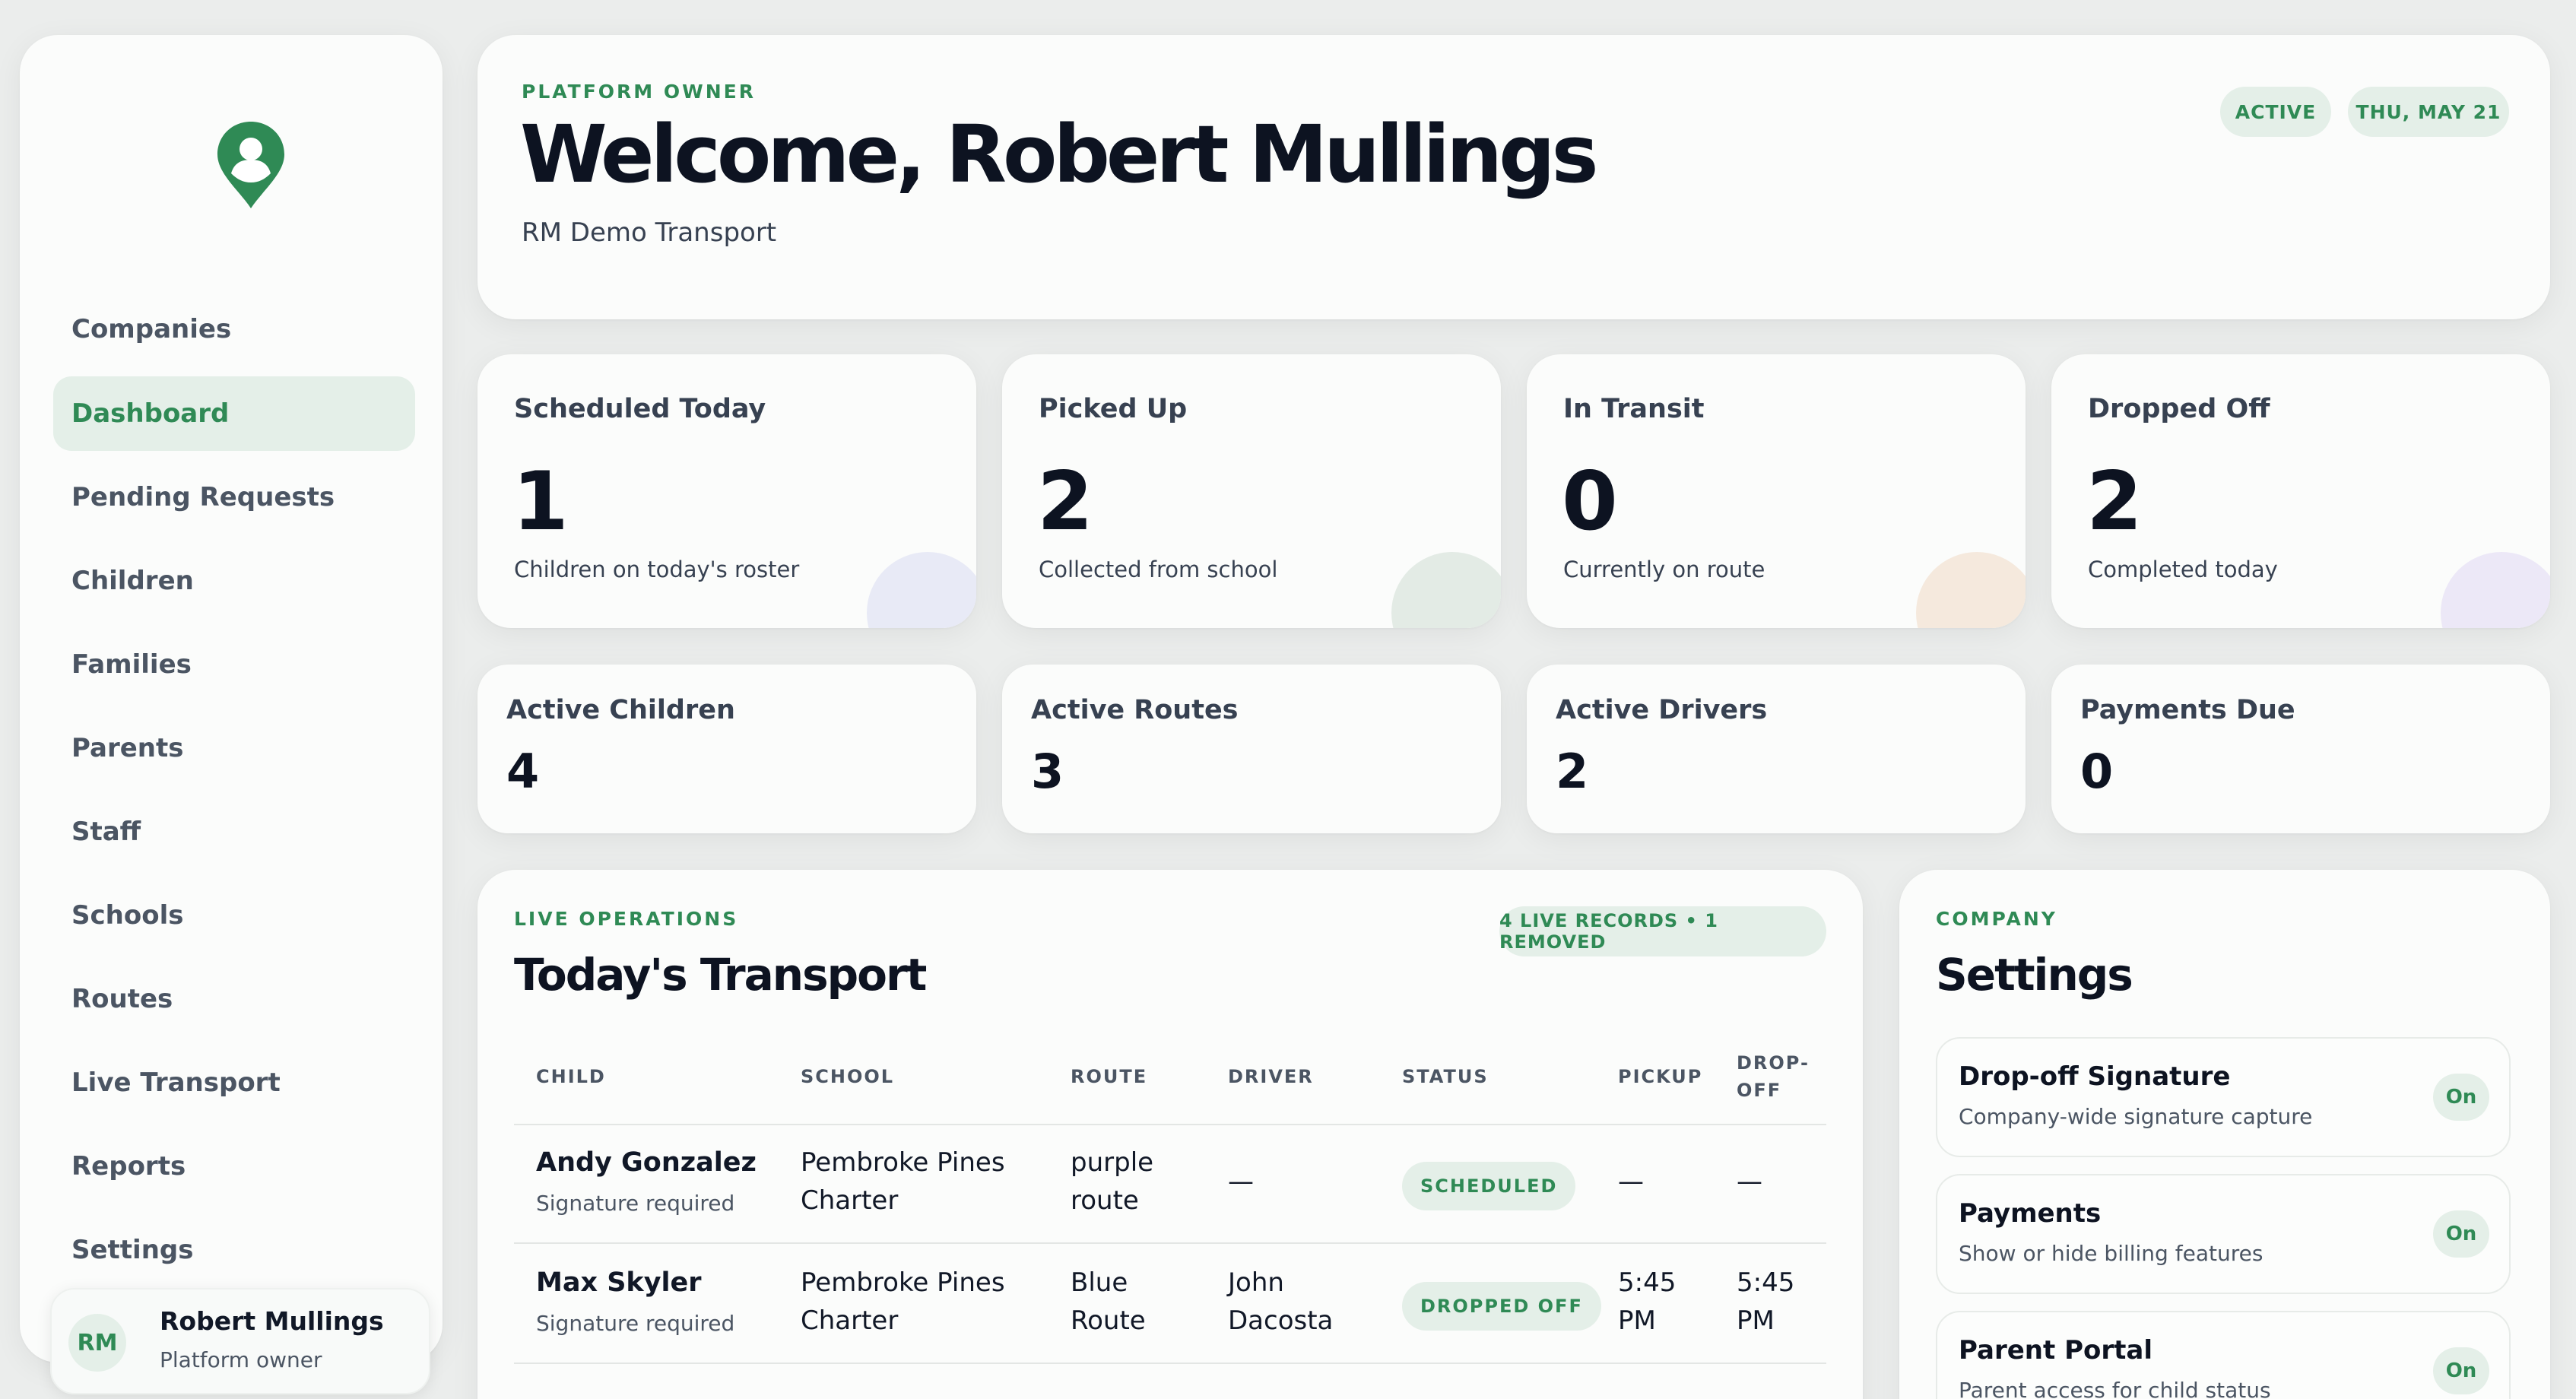 The width and height of the screenshot is (2576, 1399). Describe the element at coordinates (2095, 1076) in the screenshot. I see `setting-title: Drop-off Signature` at that location.